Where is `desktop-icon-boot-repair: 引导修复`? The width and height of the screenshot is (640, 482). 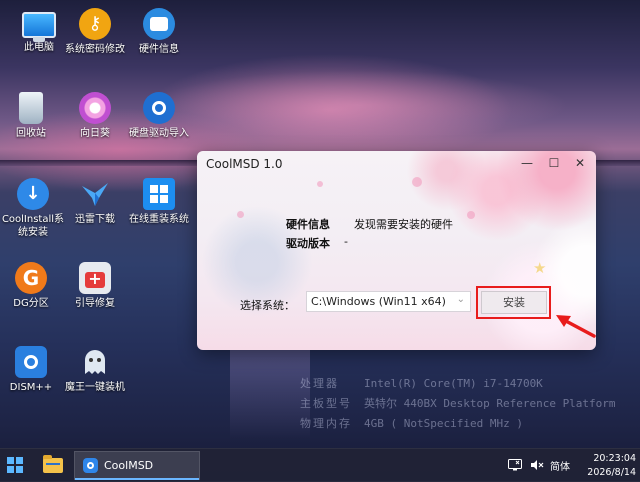
desktop-icon-boot-repair: 引导修复 is located at coordinates (95, 286).